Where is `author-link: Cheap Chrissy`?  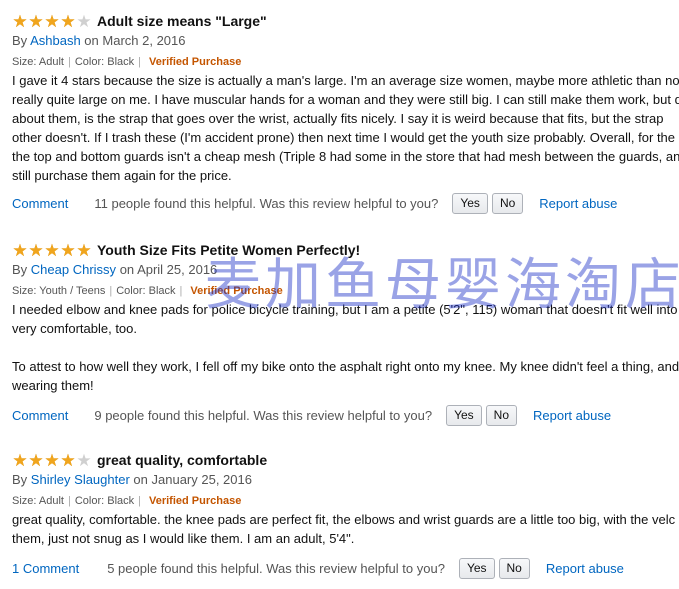 author-link: Cheap Chrissy is located at coordinates (73, 269).